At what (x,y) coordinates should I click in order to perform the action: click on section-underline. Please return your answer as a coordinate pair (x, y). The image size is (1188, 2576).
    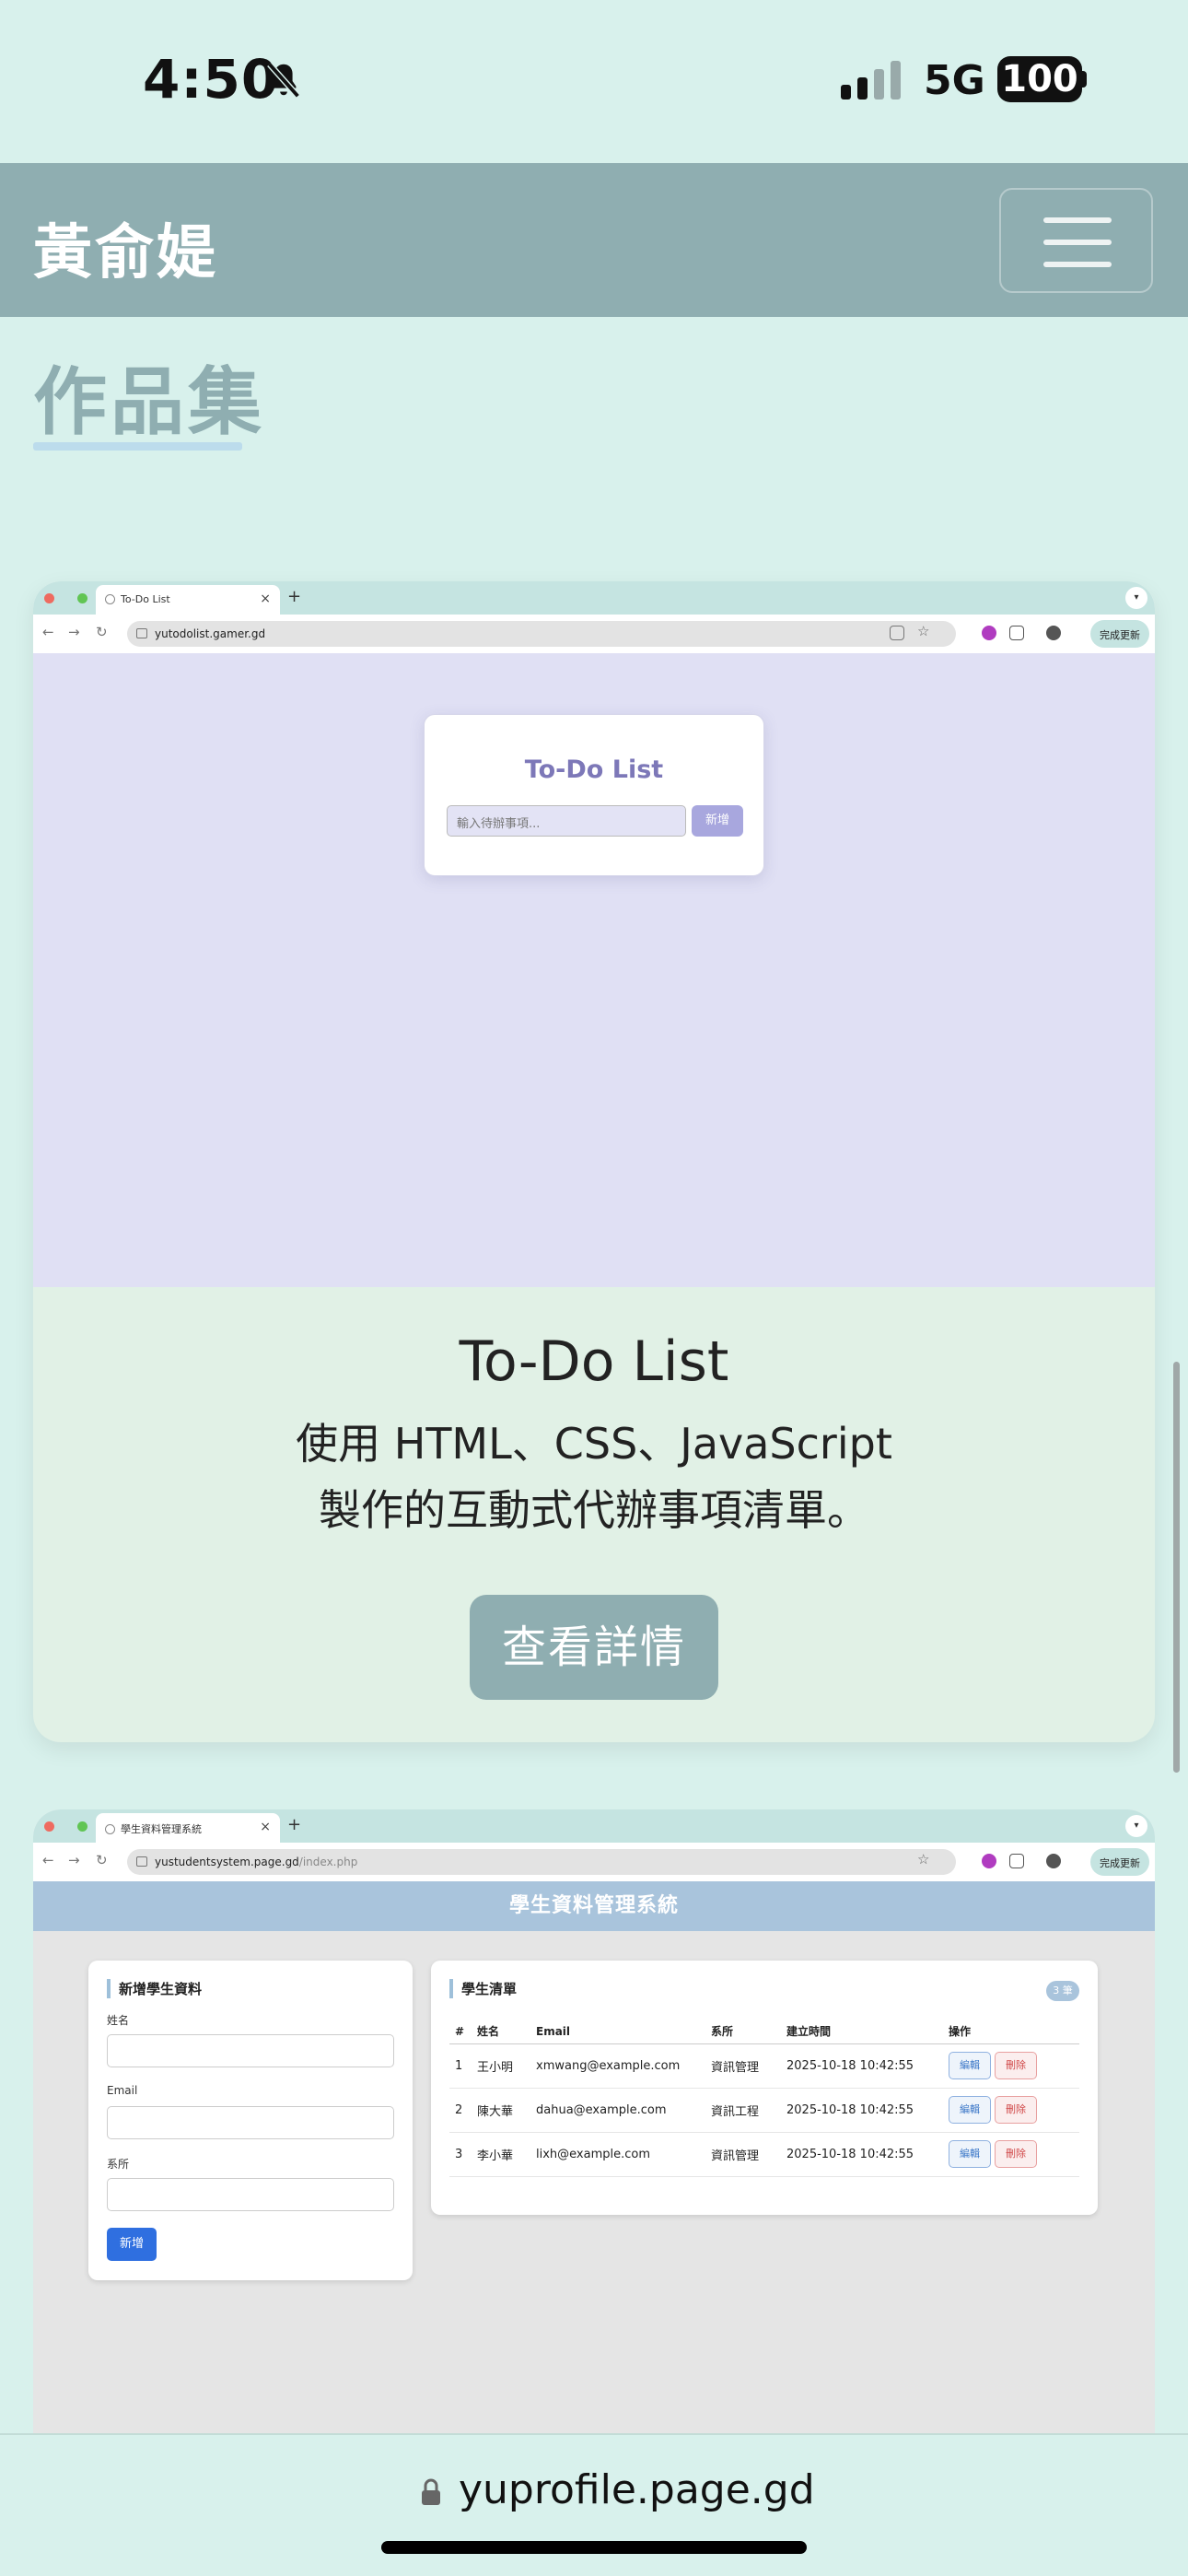
    Looking at the image, I should click on (137, 446).